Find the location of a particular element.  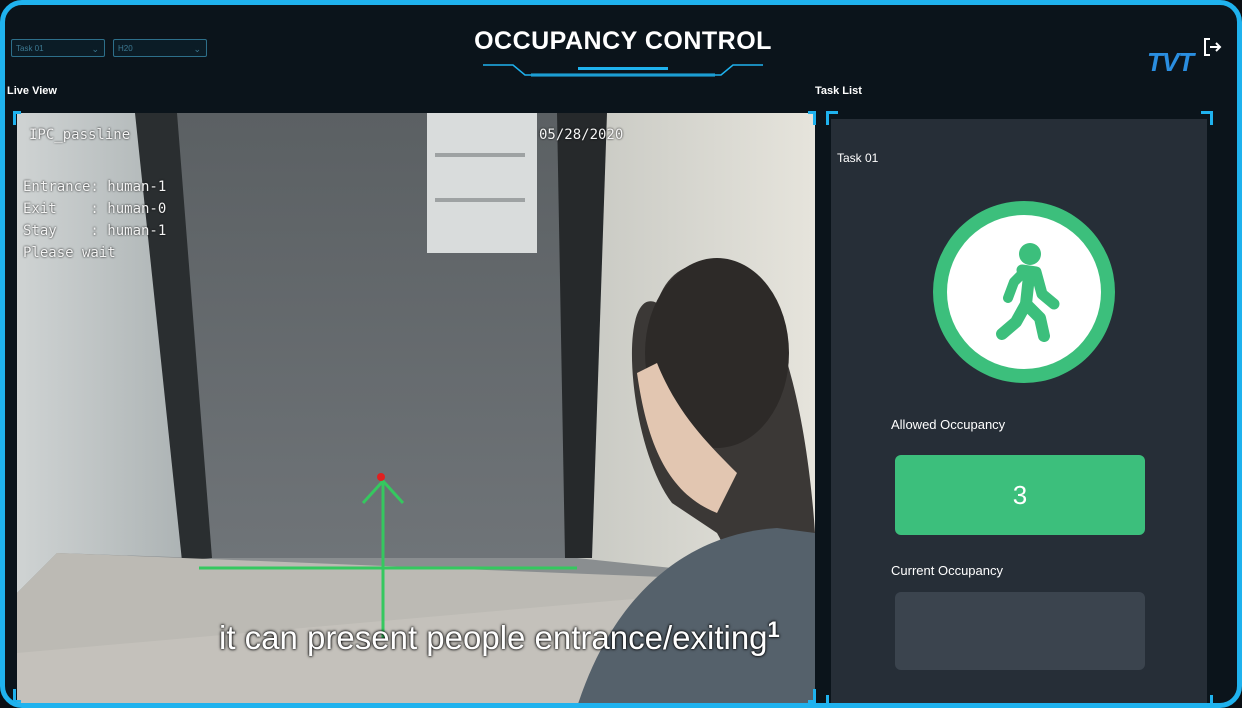

caption-mark: 1 is located at coordinates (773, 629).